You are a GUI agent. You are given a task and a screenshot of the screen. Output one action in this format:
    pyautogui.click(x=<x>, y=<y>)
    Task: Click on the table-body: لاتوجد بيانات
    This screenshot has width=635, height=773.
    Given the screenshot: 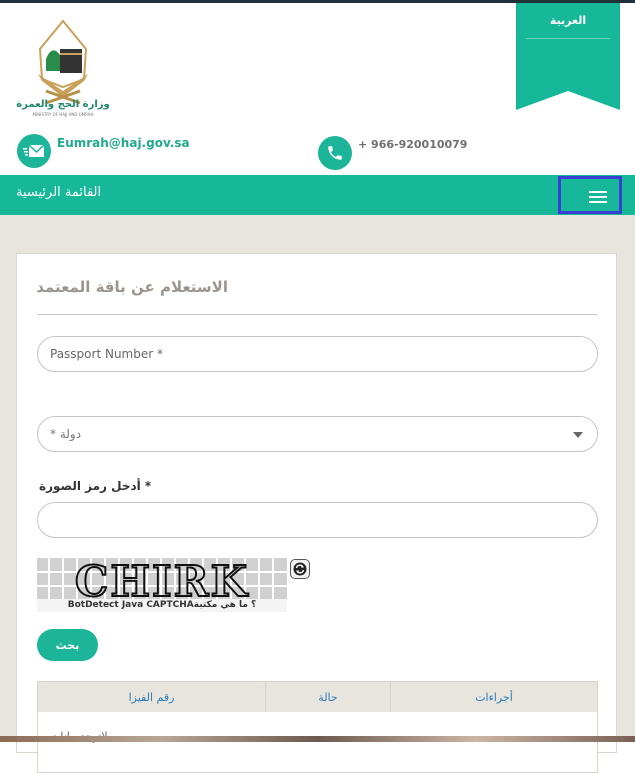 What is the action you would take?
    pyautogui.click(x=317, y=742)
    